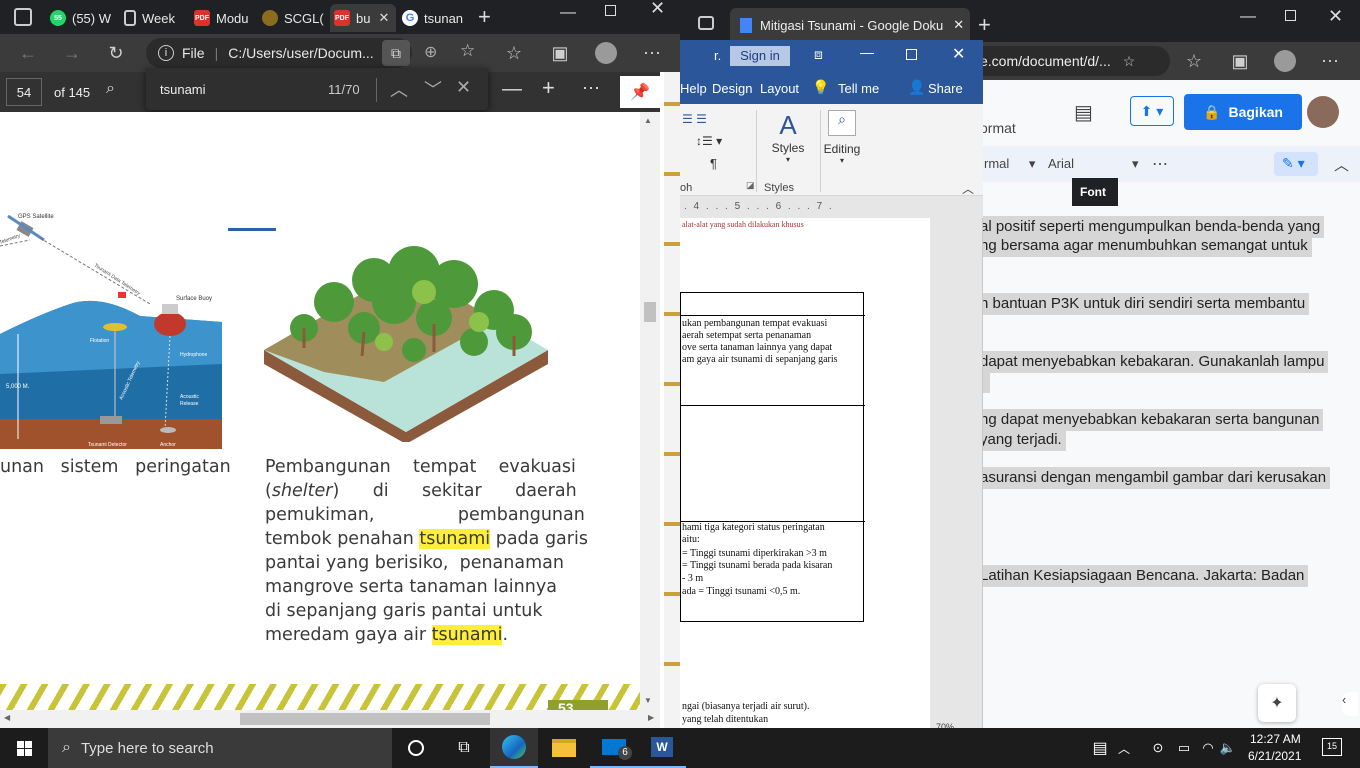  What do you see at coordinates (295, 18) in the screenshot?
I see `tab-scgl: SCGL(` at bounding box center [295, 18].